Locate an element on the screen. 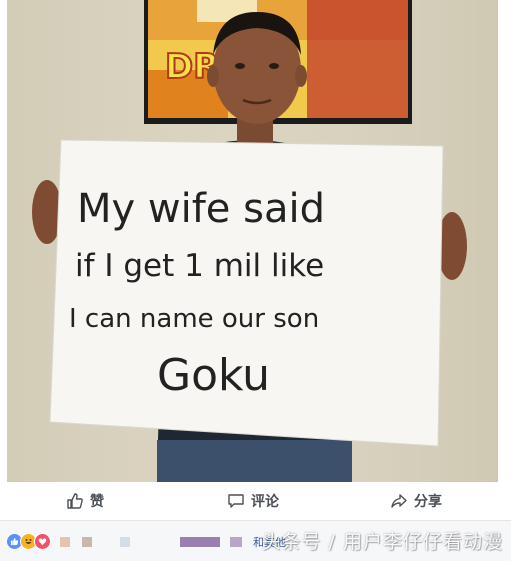 Image resolution: width=511 pixels, height=561 pixels. reactions-bar: 和其他 头条号 / 用户李仔仔看动漫 is located at coordinates (255, 540).